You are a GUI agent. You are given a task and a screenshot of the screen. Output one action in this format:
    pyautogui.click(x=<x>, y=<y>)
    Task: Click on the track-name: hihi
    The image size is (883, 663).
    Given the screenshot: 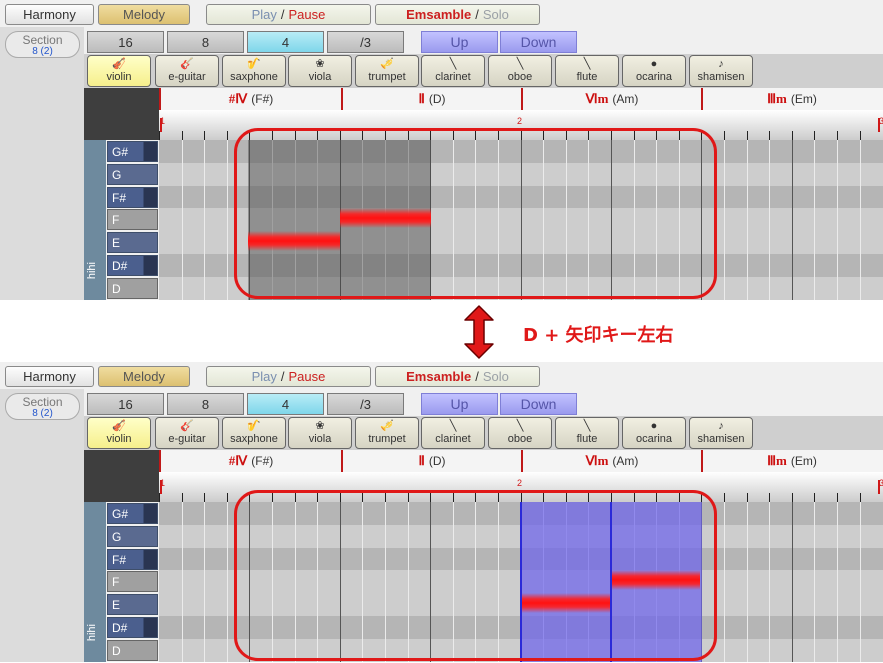 What is the action you would take?
    pyautogui.click(x=92, y=633)
    